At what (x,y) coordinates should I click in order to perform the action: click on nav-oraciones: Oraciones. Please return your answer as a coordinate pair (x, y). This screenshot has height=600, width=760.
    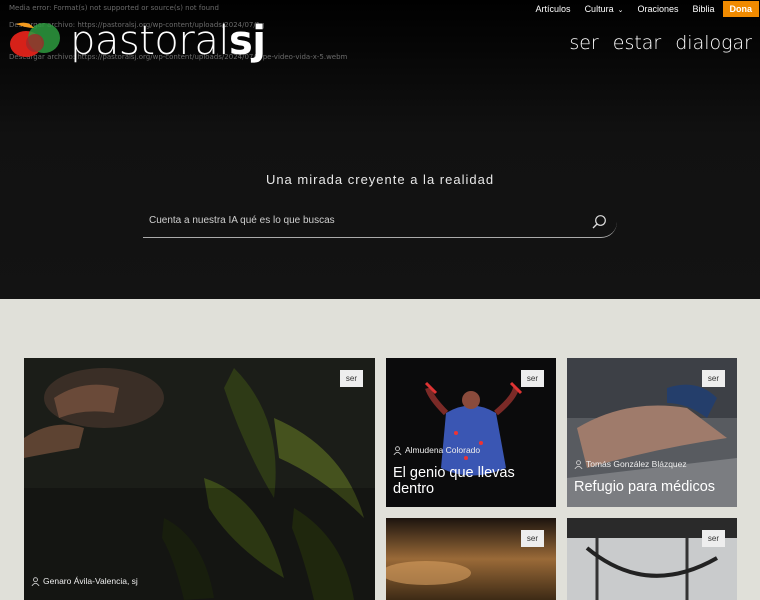
    Looking at the image, I should click on (657, 9).